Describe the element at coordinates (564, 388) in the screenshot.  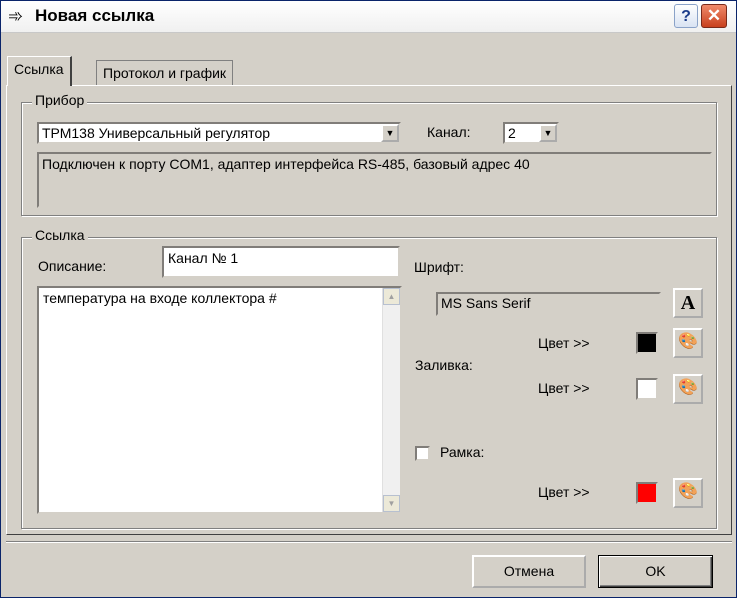
I see `fill-color-label: Цвет >>` at that location.